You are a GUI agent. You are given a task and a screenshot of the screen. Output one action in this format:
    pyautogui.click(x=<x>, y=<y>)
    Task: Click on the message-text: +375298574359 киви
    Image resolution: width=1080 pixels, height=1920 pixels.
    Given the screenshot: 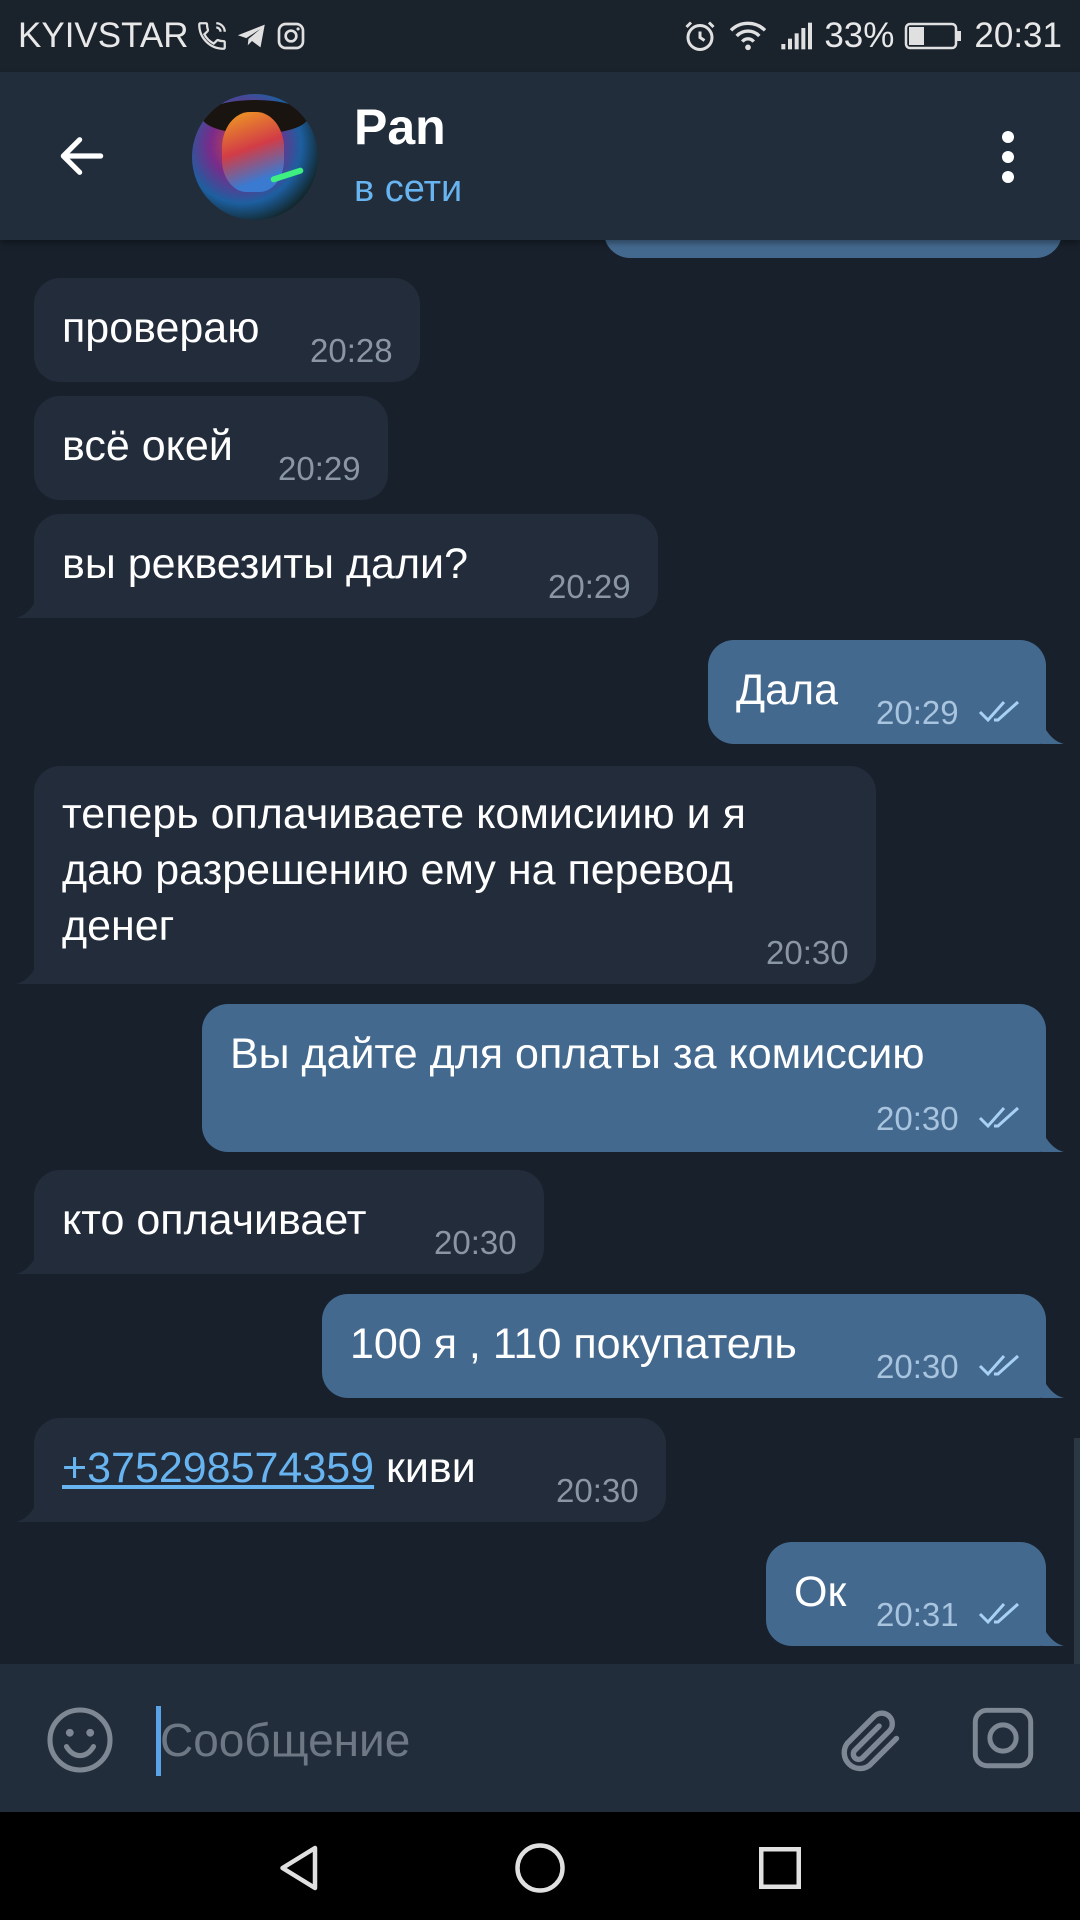 What is the action you would take?
    pyautogui.click(x=269, y=1468)
    